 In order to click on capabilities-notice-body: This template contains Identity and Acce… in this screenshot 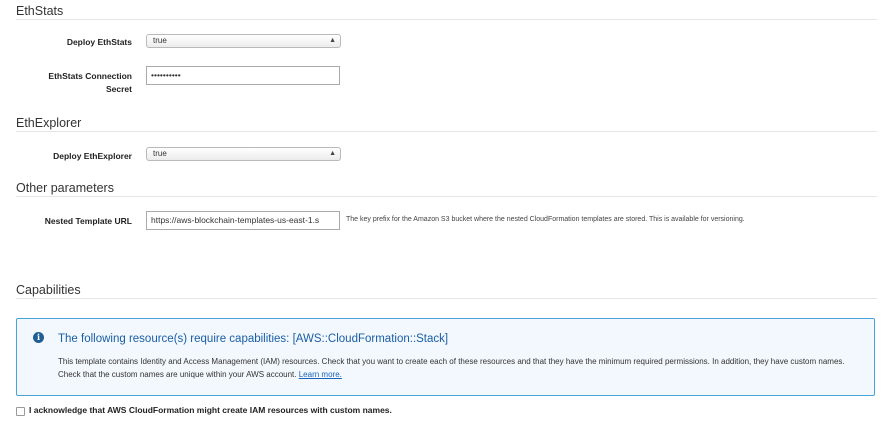, I will do `click(458, 368)`.